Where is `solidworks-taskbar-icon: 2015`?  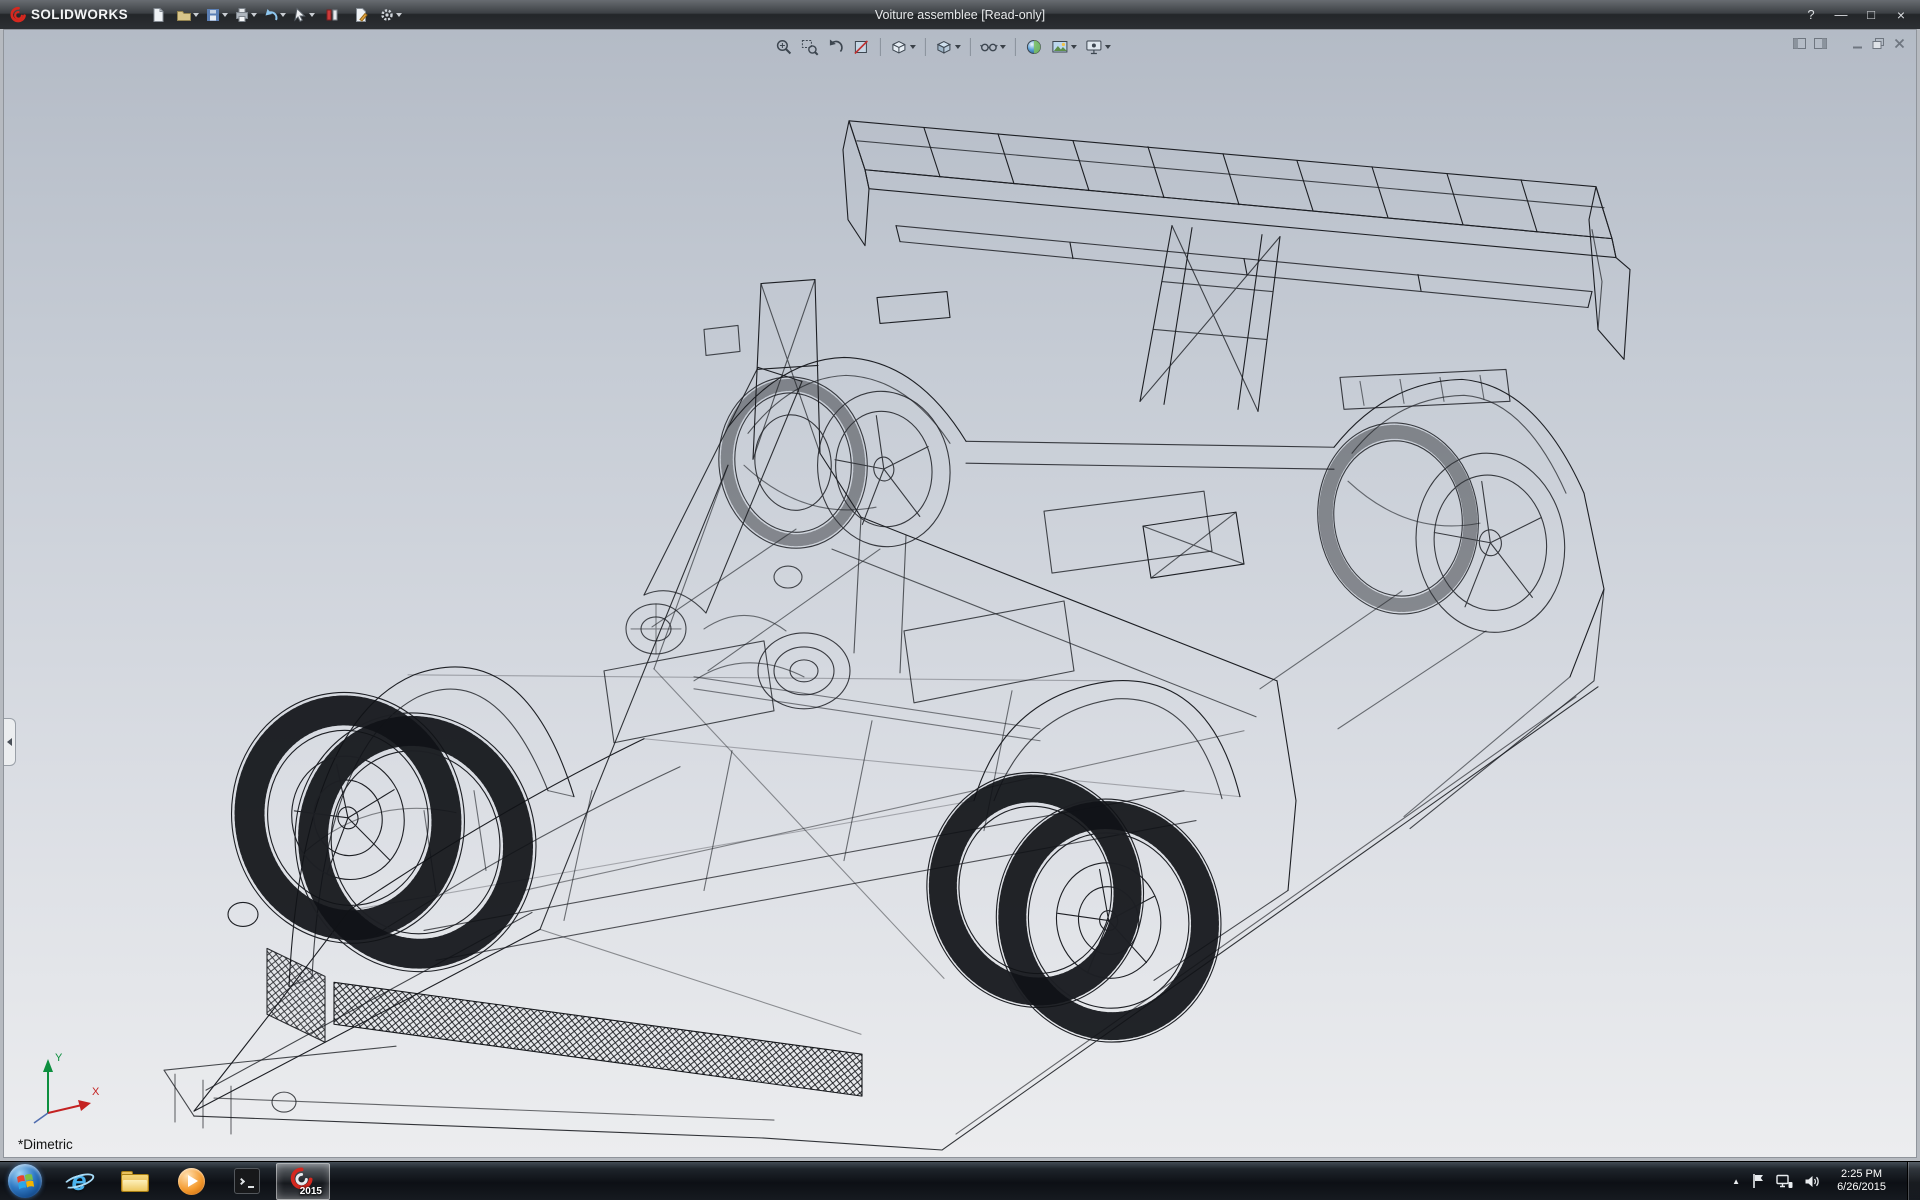
solidworks-taskbar-icon: 2015 is located at coordinates (304, 1181).